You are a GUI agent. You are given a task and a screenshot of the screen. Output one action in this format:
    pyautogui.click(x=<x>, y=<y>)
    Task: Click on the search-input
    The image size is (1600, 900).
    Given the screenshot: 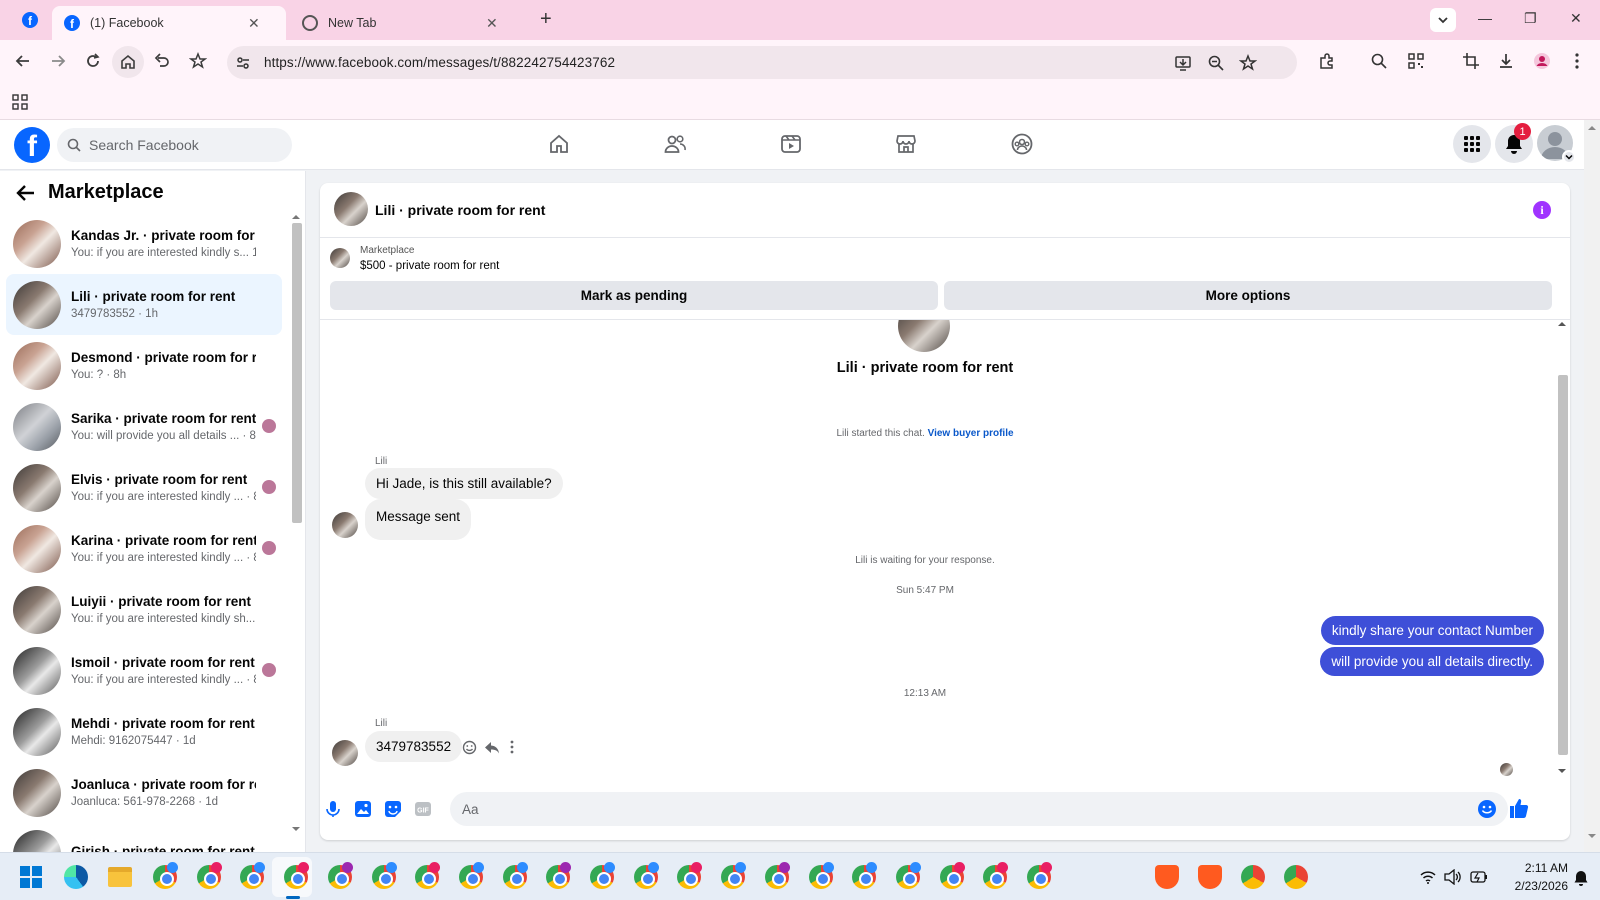 What is the action you would take?
    pyautogui.click(x=184, y=145)
    